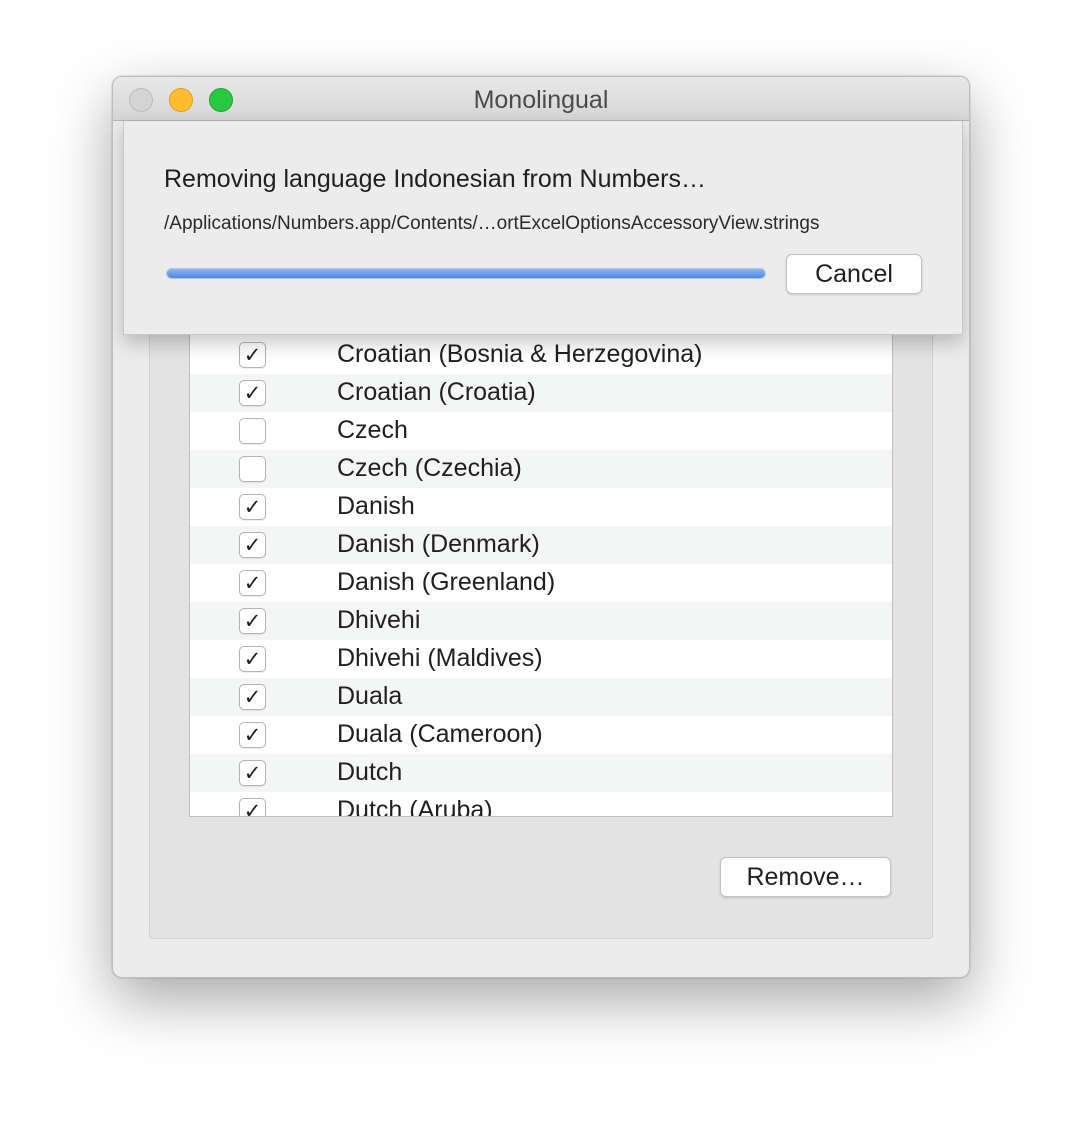  I want to click on language-label: Duala, so click(370, 696).